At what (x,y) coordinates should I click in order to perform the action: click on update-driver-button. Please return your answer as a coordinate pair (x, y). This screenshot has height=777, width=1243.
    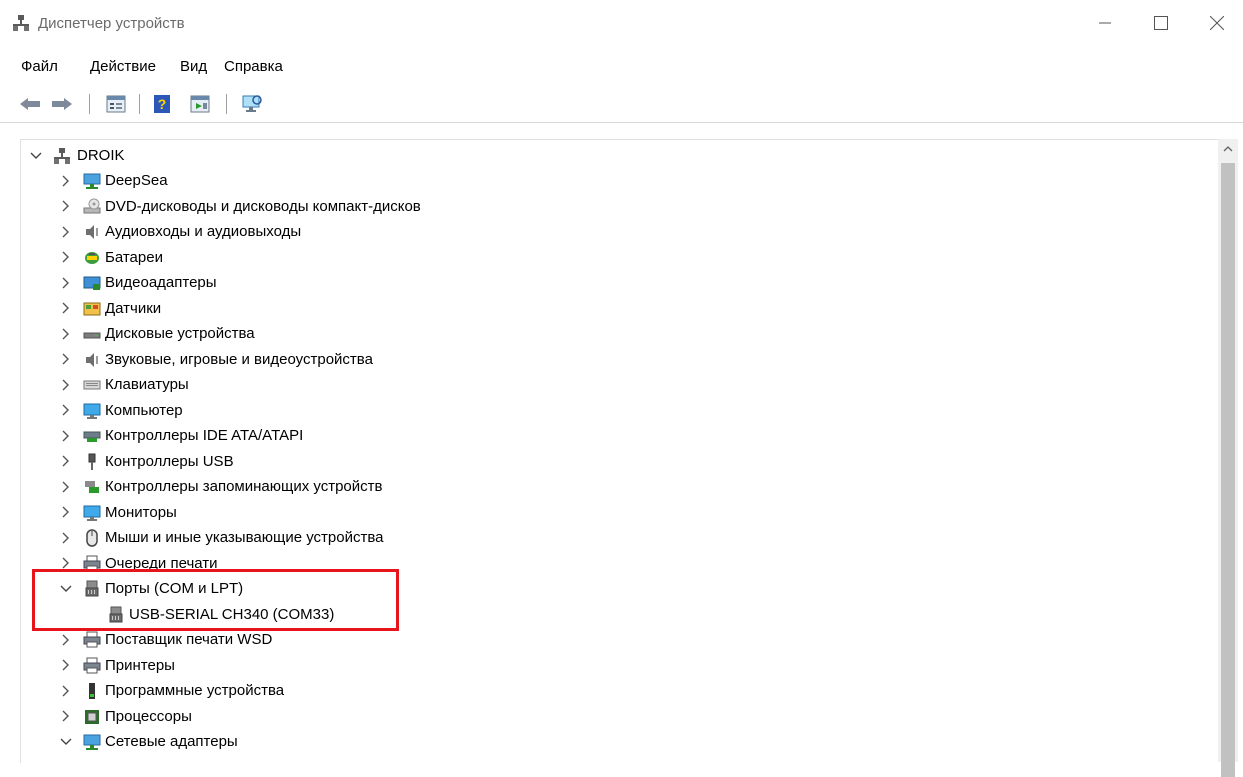
    Looking at the image, I should click on (200, 104).